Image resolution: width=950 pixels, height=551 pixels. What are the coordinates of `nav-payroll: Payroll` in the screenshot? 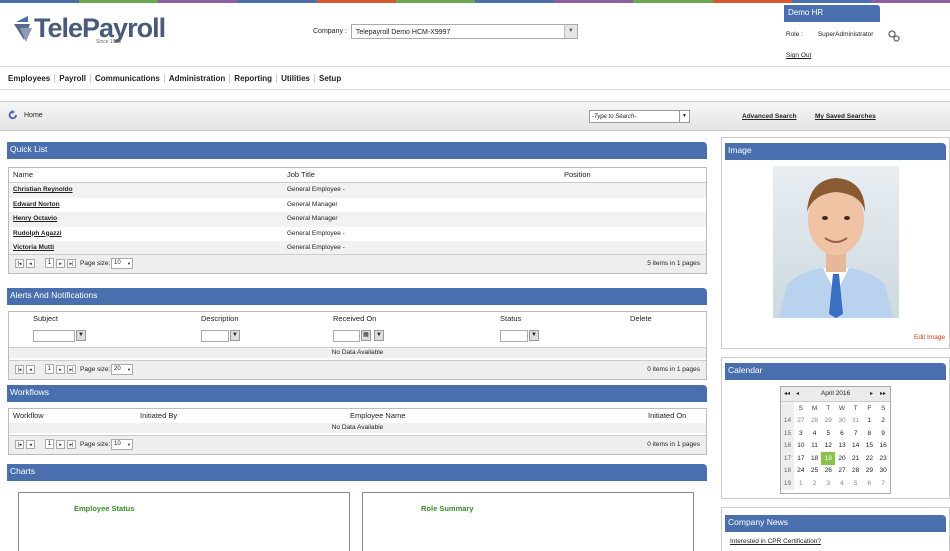 It's located at (73, 78).